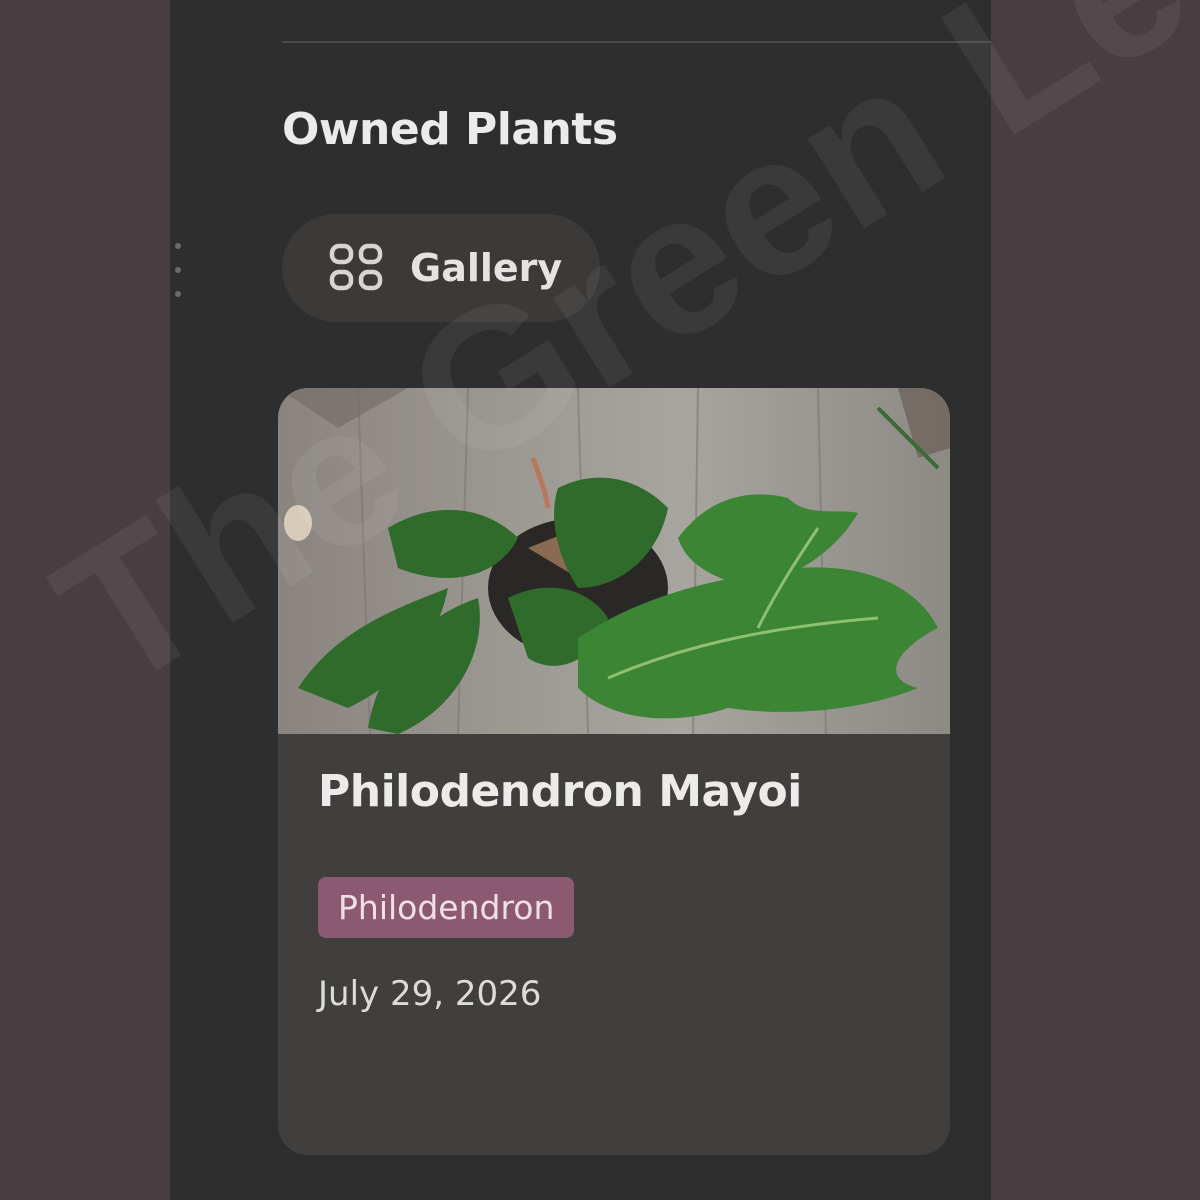 This screenshot has height=1200, width=1200. Describe the element at coordinates (178, 270) in the screenshot. I see `drag-handle-icon` at that location.